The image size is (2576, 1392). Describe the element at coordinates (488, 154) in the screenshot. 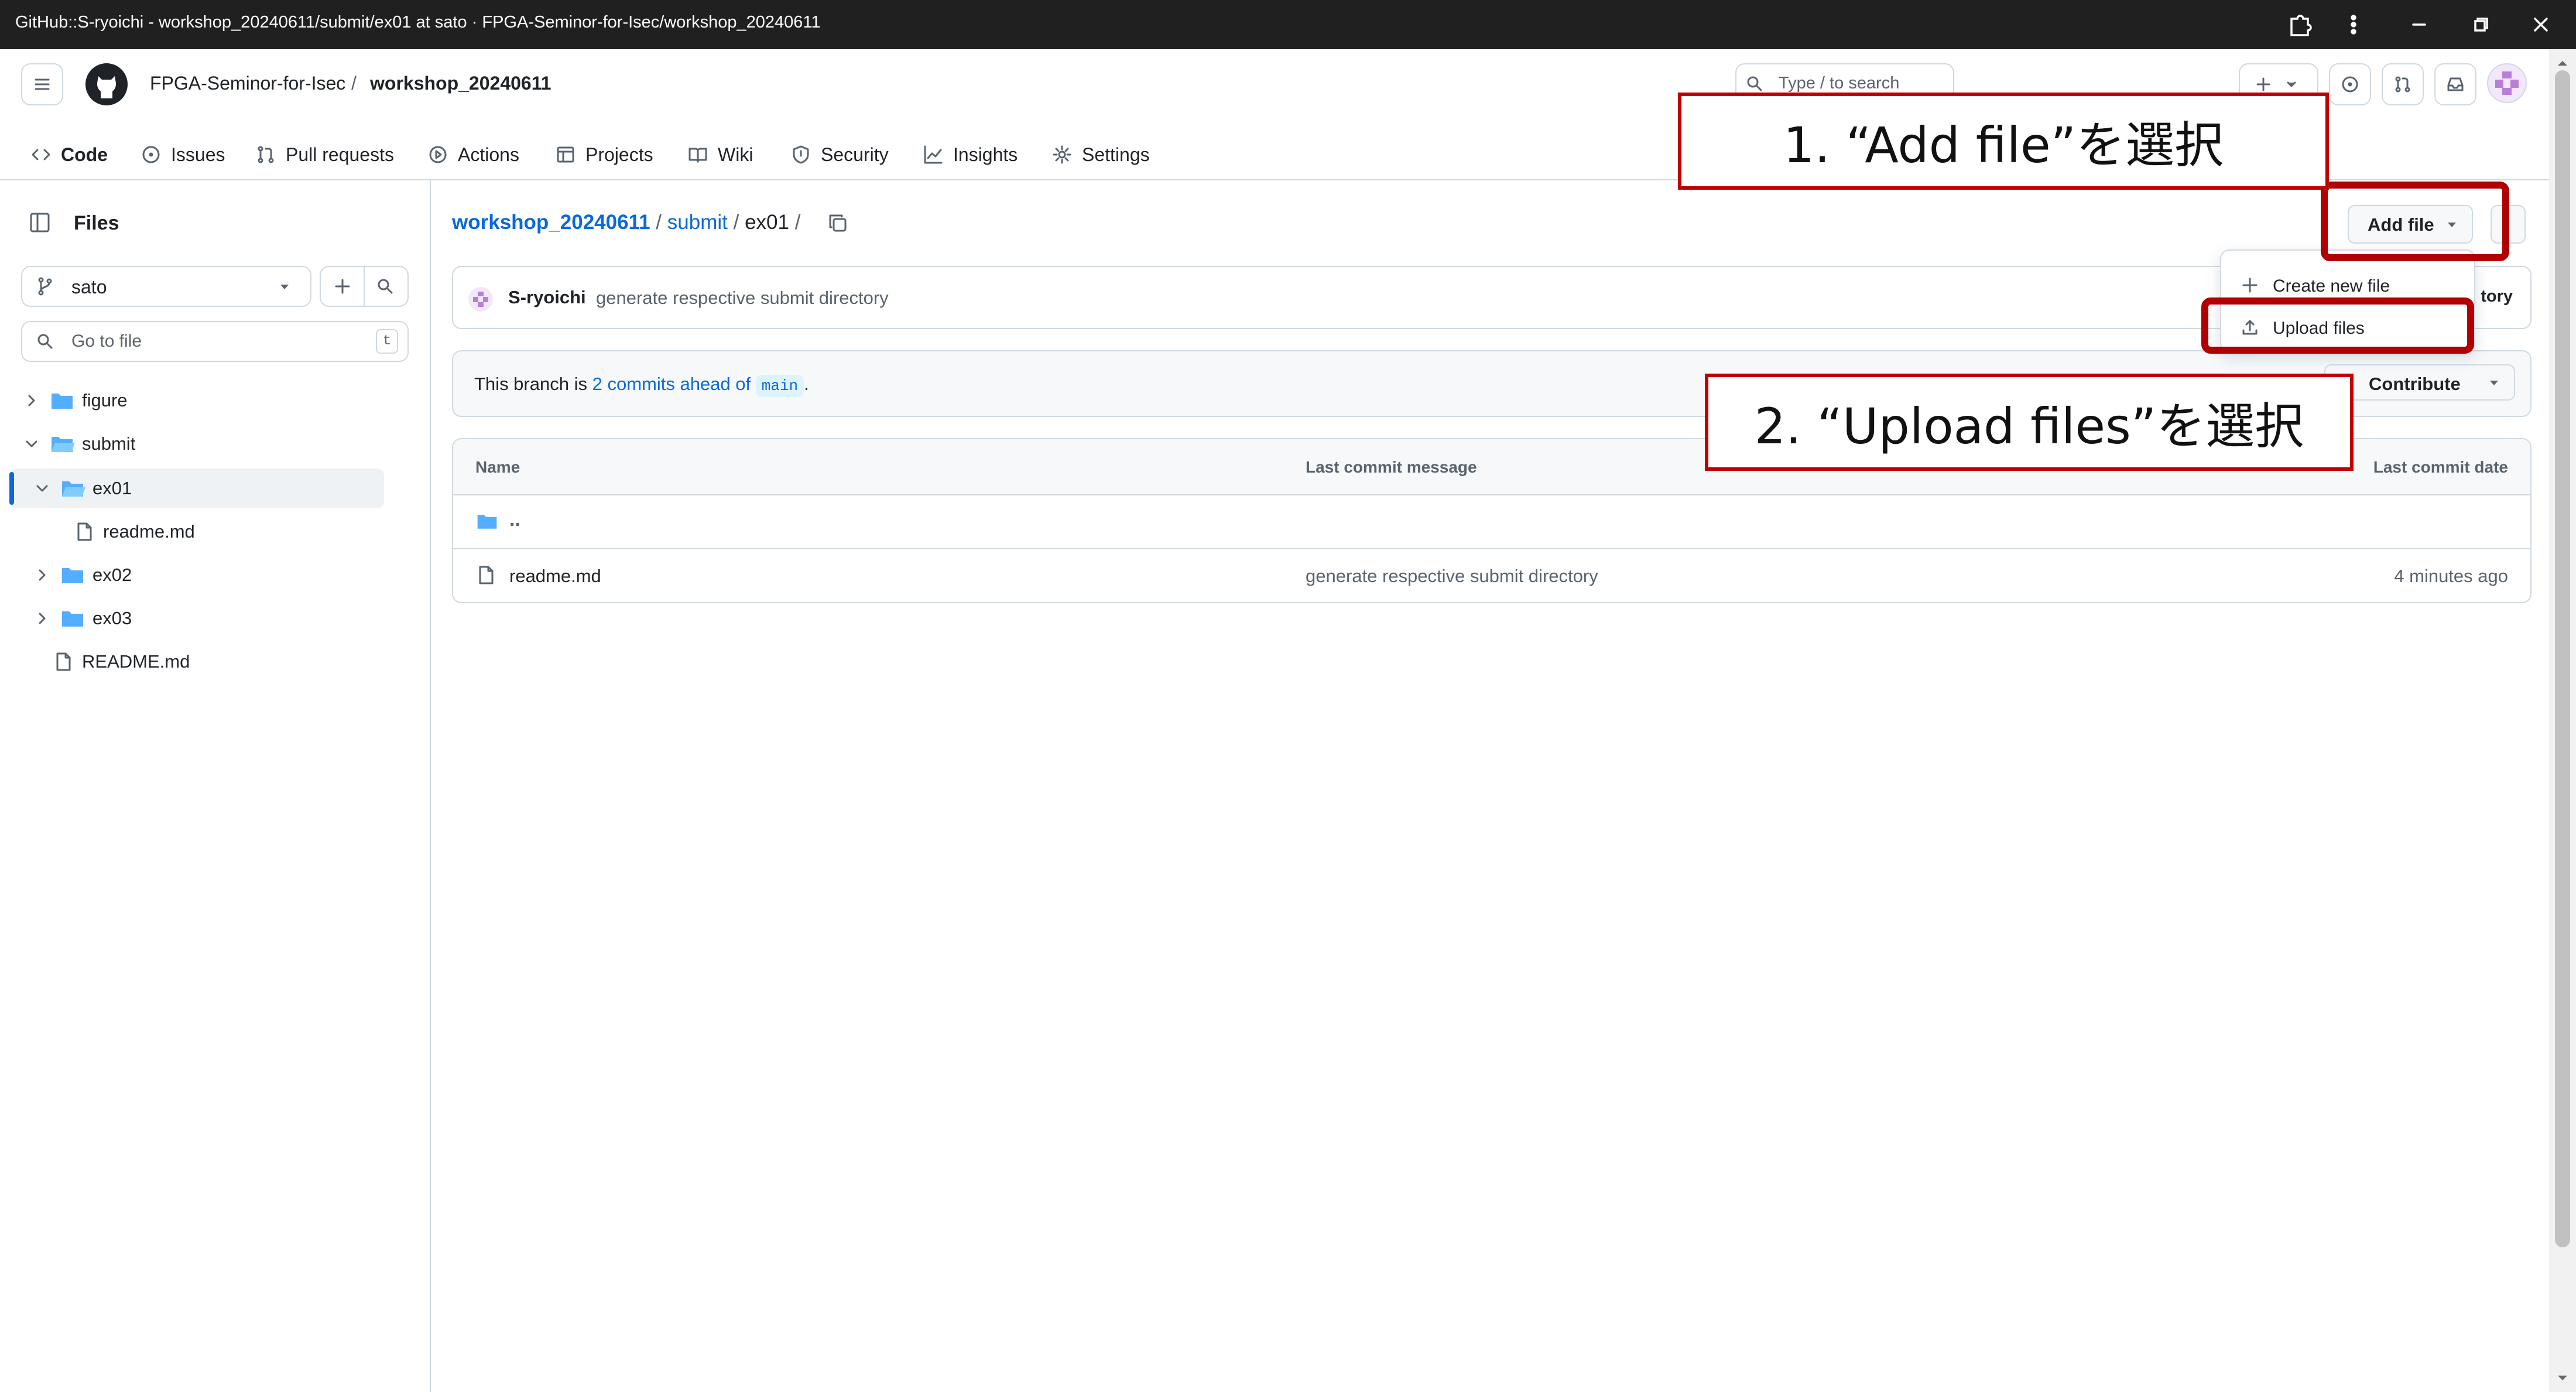

I see `tab-actions-label: Actions` at that location.